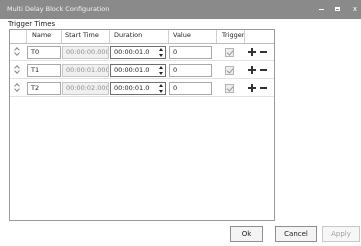 Image resolution: width=361 pixels, height=246 pixels. I want to click on column-header-duration: Duration, so click(128, 37).